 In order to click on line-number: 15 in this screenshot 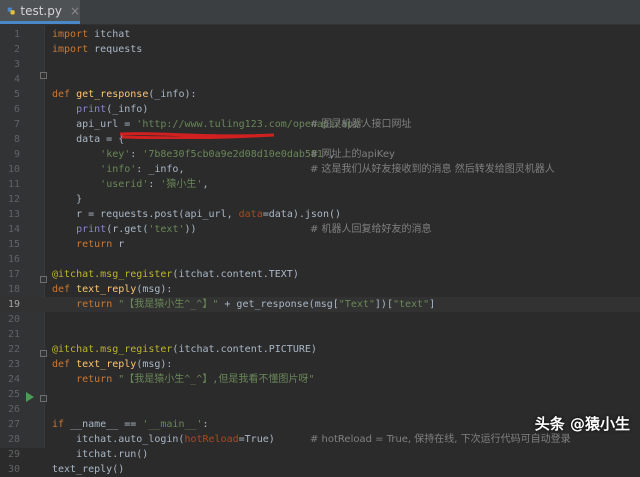, I will do `click(13, 244)`.